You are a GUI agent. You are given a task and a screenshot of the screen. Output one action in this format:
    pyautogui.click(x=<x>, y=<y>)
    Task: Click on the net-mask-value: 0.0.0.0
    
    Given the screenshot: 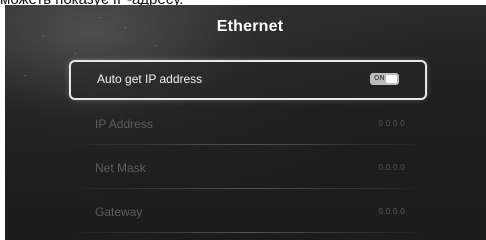 What is the action you would take?
    pyautogui.click(x=391, y=167)
    